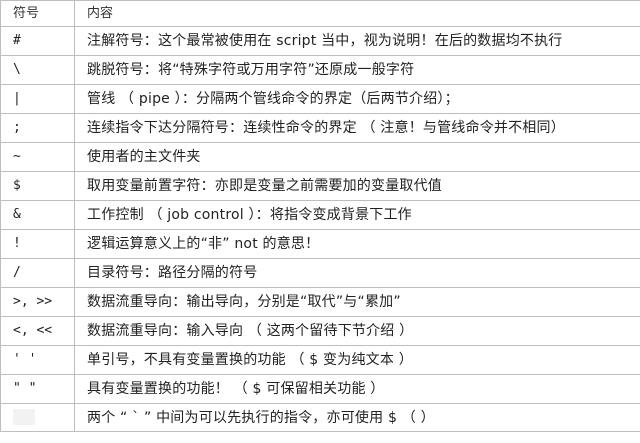 The height and width of the screenshot is (443, 640). I want to click on table-row: ! 逻辑运算意义上的“非” not 的意思！, so click(320, 244).